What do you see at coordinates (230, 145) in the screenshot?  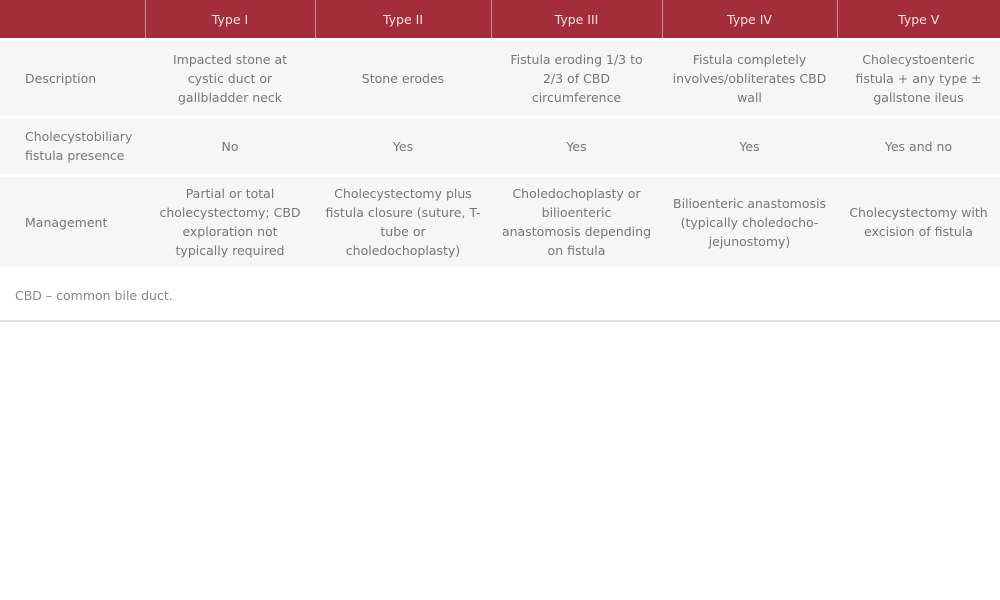 I see `table-cell: No` at bounding box center [230, 145].